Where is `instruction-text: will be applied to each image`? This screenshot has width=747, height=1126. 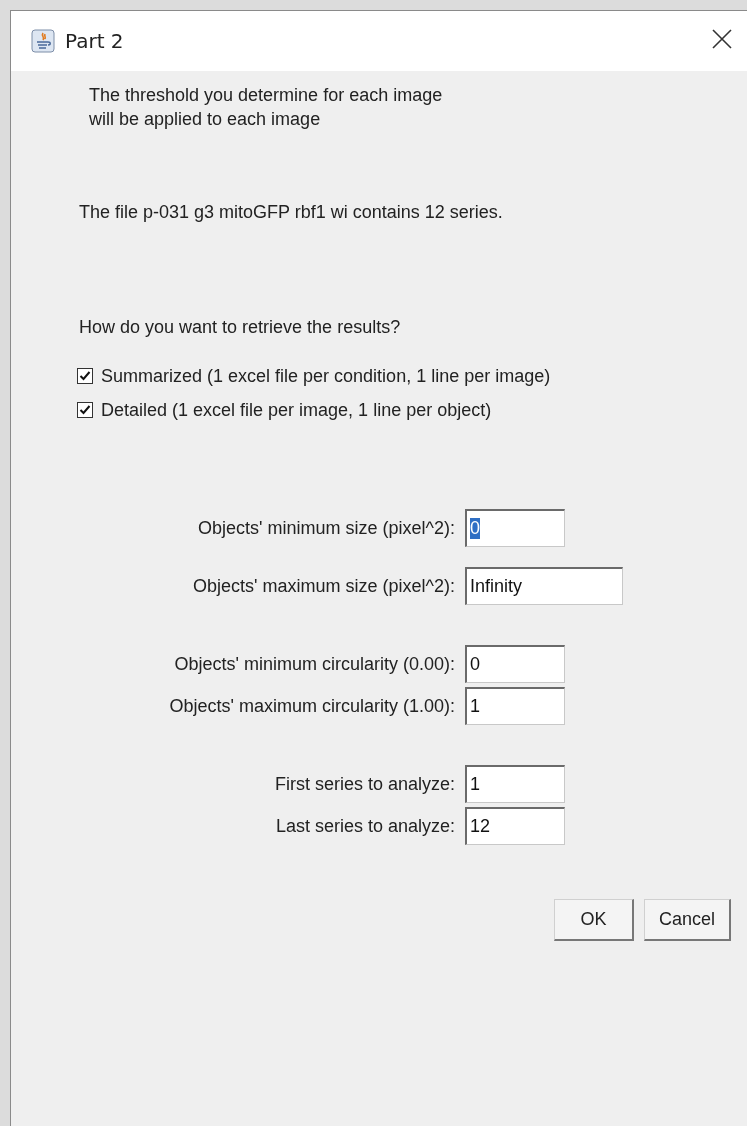 instruction-text: will be applied to each image is located at coordinates (205, 119).